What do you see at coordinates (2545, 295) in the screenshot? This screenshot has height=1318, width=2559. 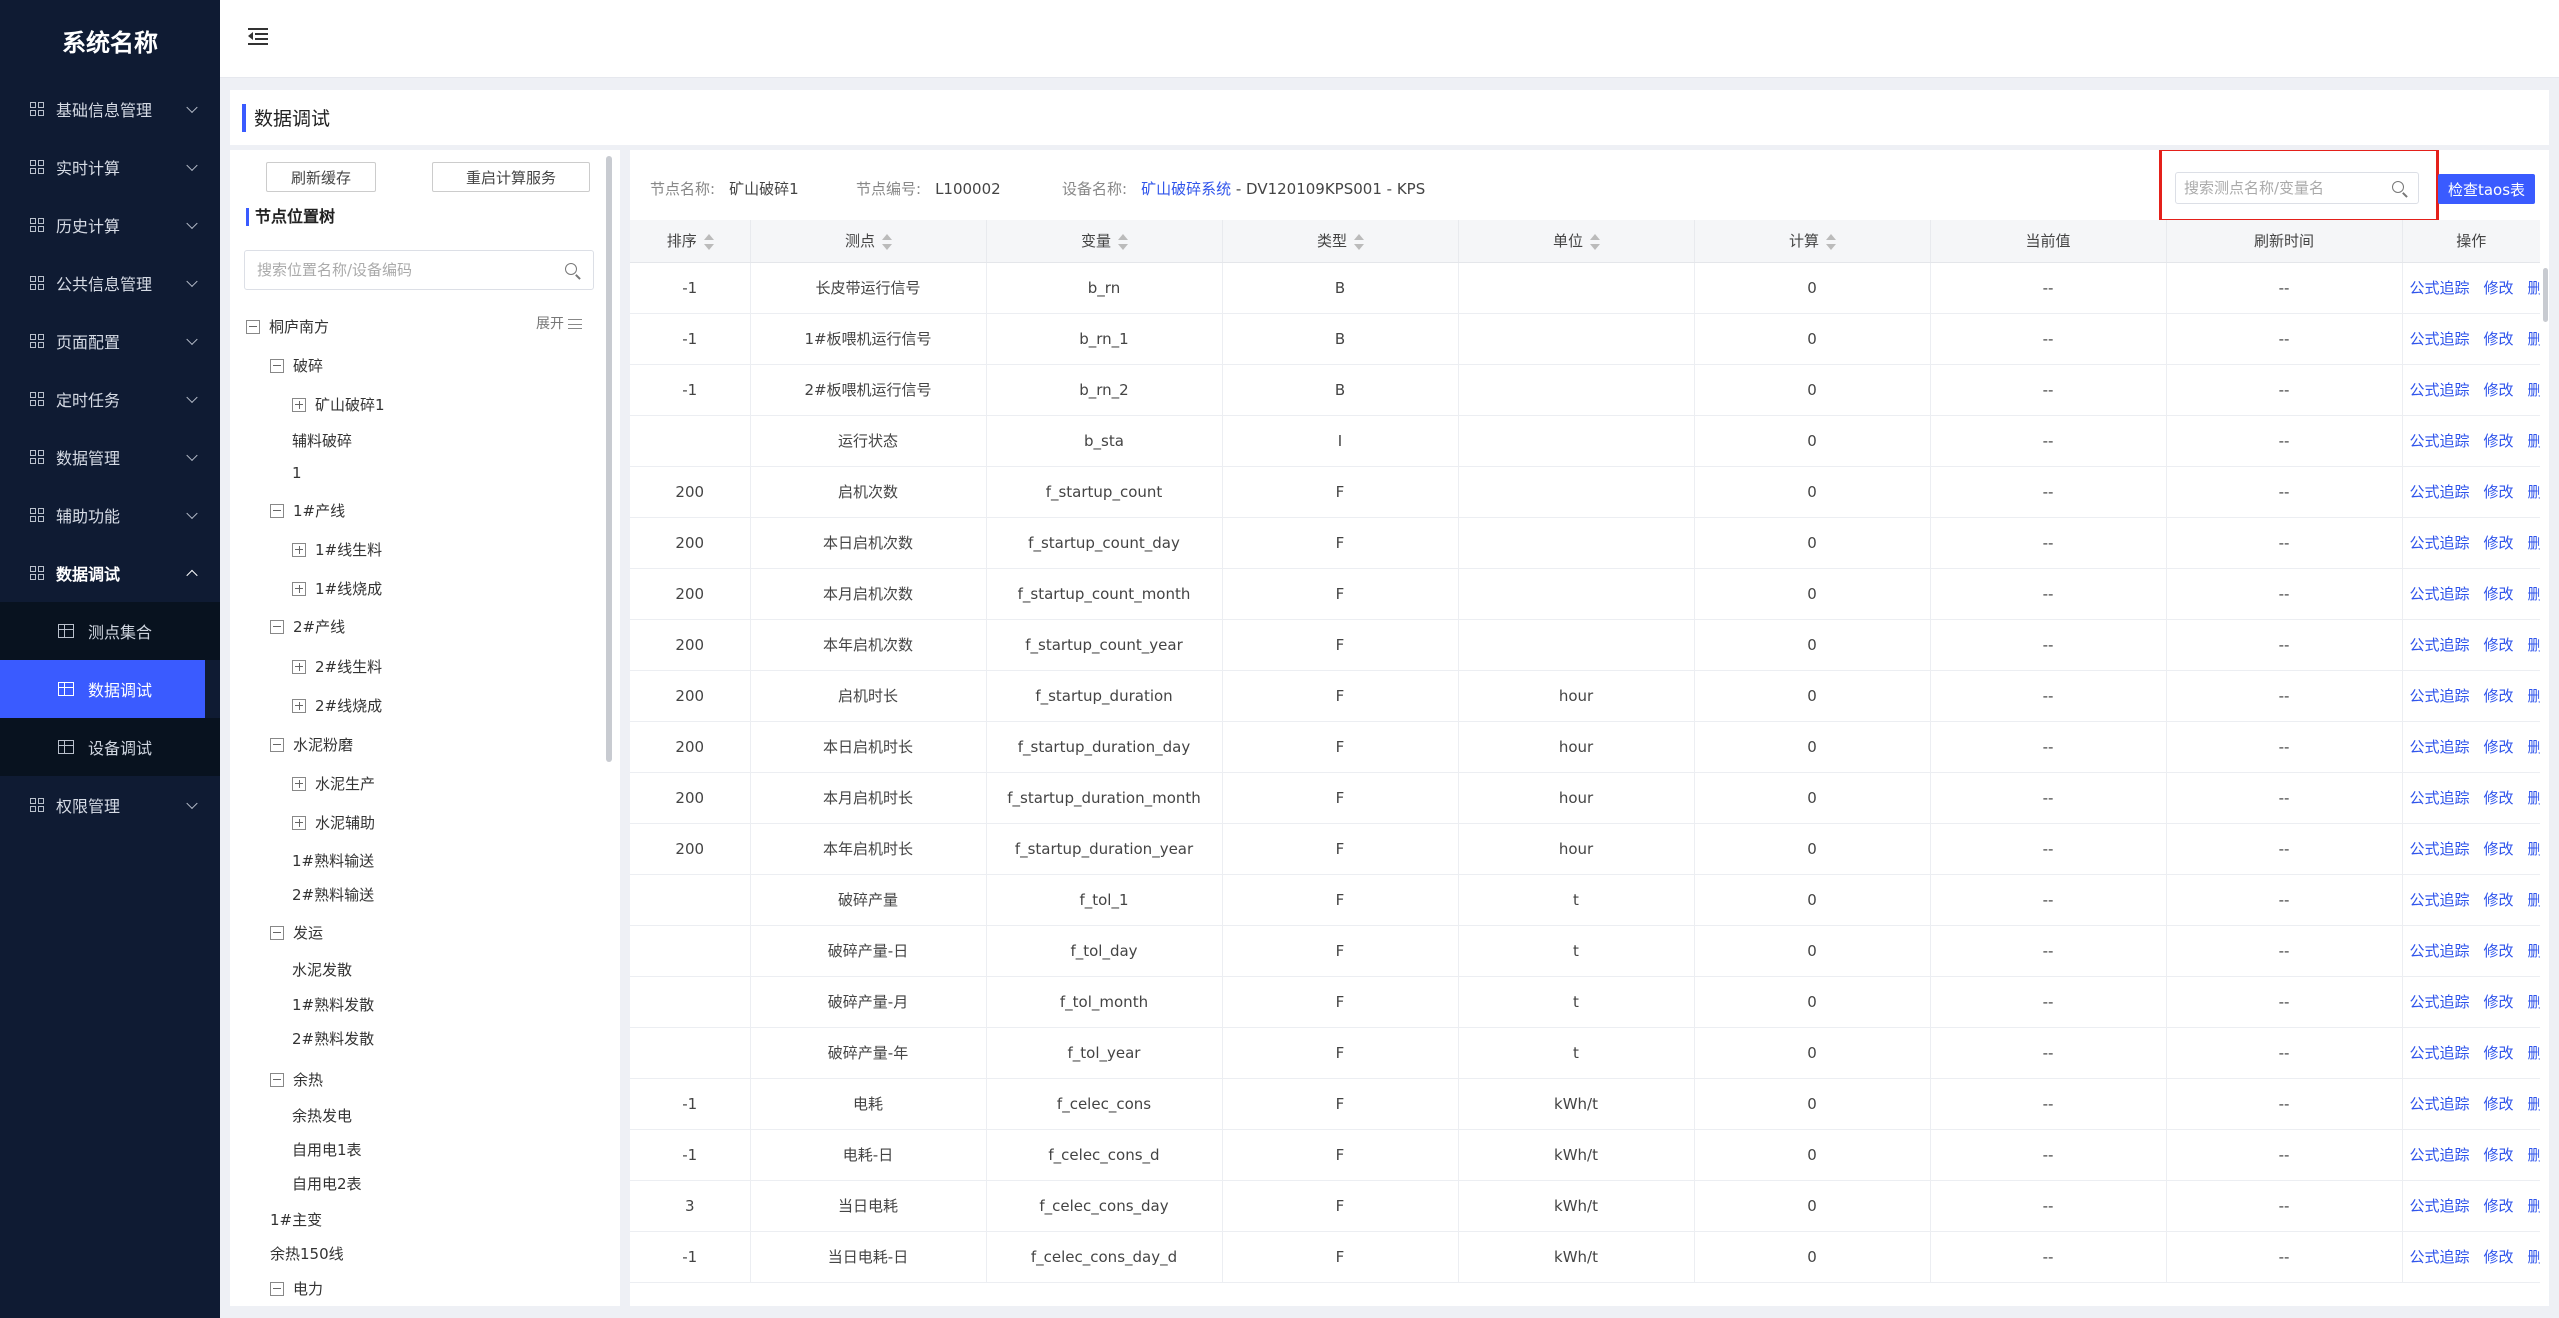 I see `table-scrollbar` at bounding box center [2545, 295].